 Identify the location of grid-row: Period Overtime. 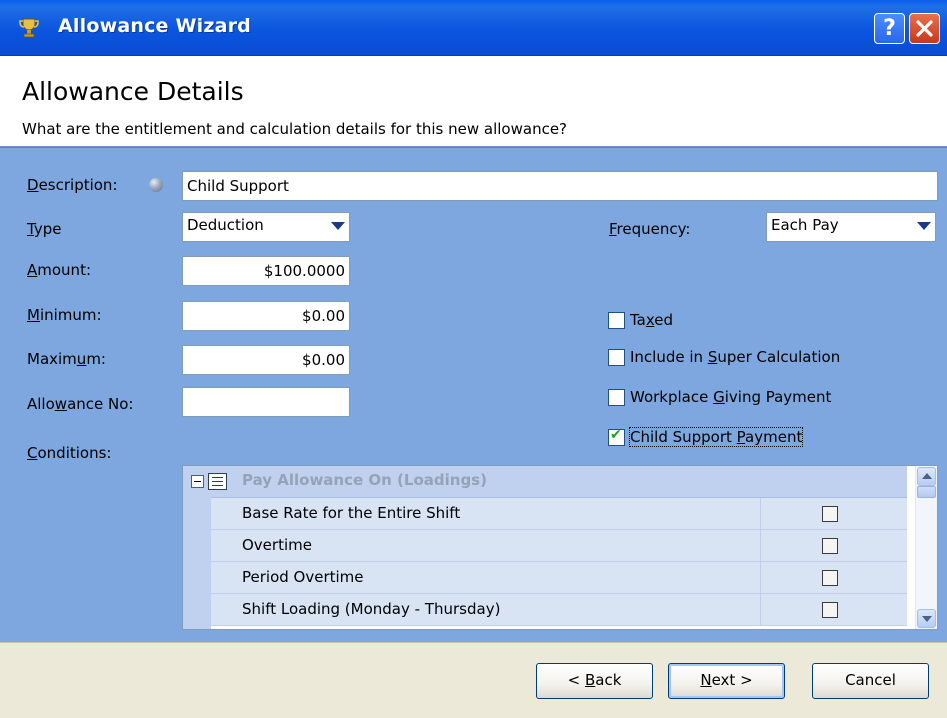
(559, 578).